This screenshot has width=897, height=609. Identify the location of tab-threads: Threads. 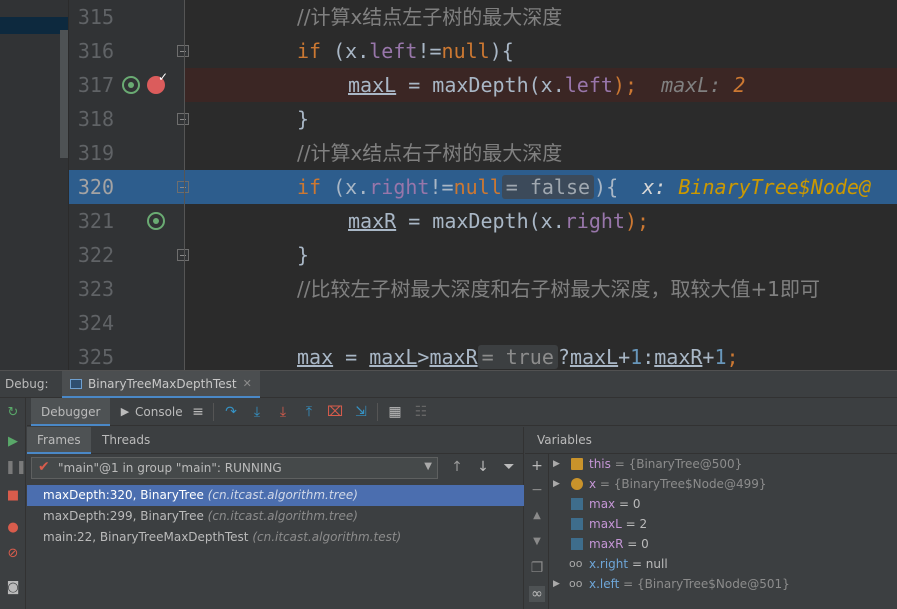
(126, 440).